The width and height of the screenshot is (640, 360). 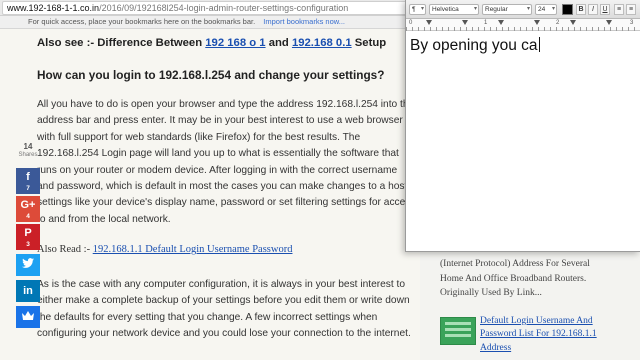 I want to click on crown-icon, so click(x=28, y=315).